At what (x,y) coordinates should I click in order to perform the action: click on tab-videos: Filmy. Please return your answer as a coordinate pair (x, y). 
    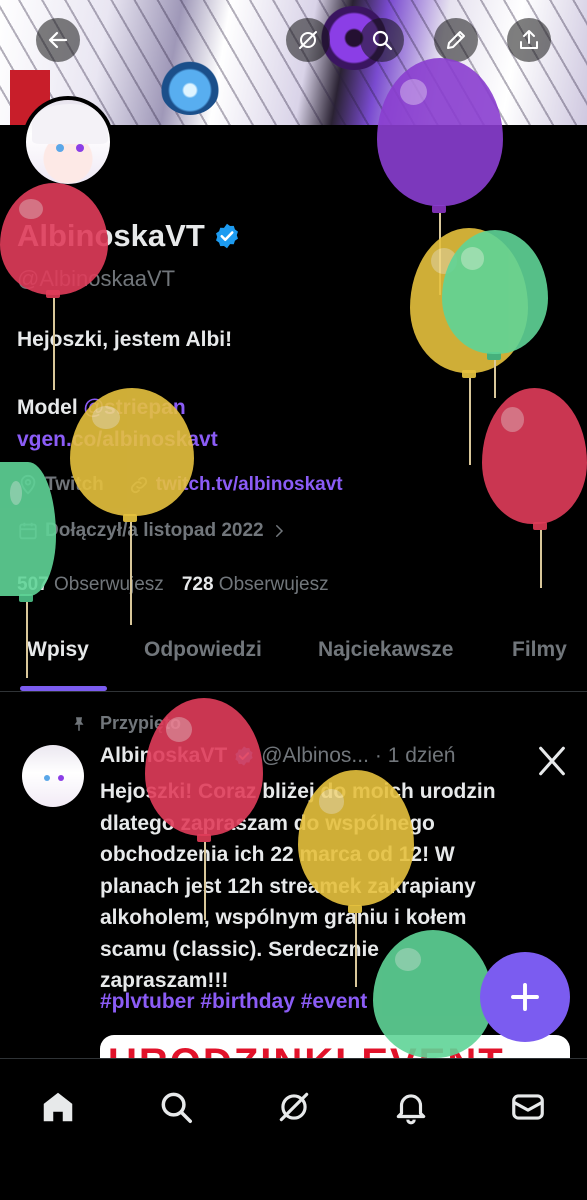
    Looking at the image, I should click on (539, 650).